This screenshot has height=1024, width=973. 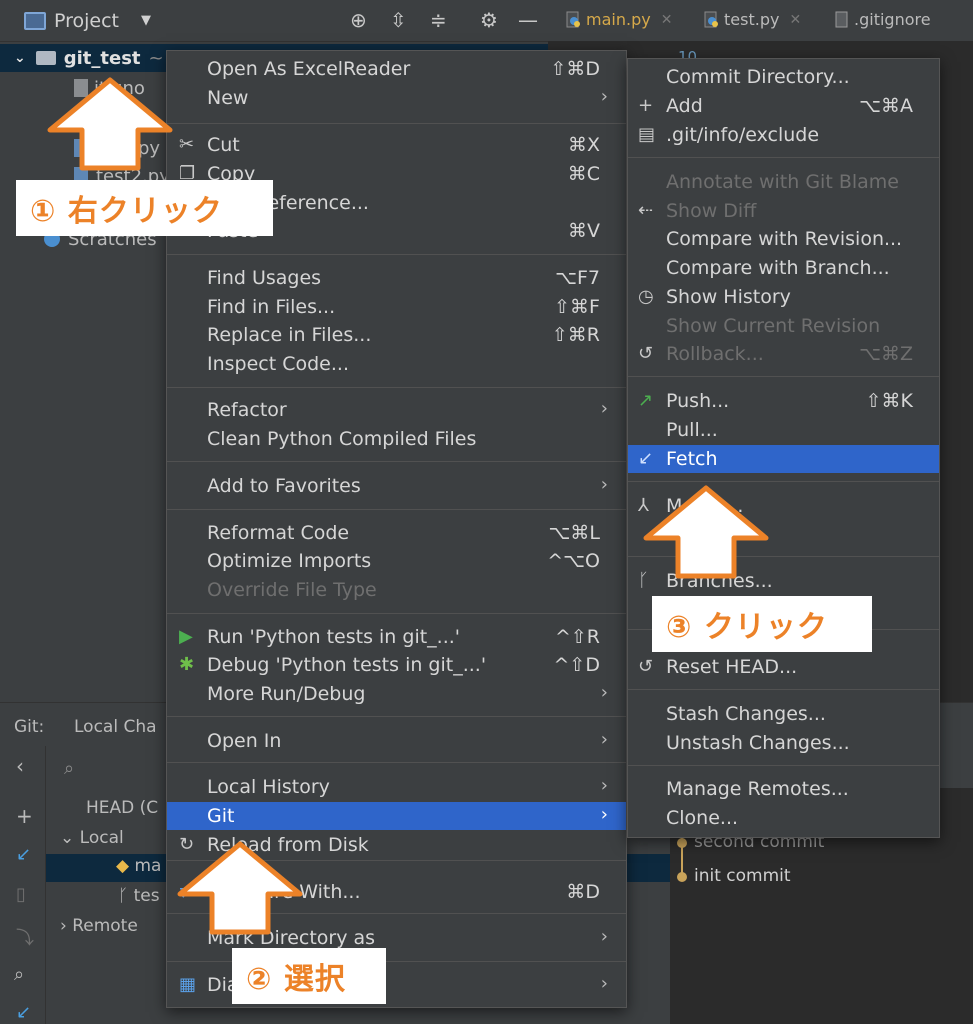 What do you see at coordinates (35, 20) in the screenshot?
I see `project-window-icon` at bounding box center [35, 20].